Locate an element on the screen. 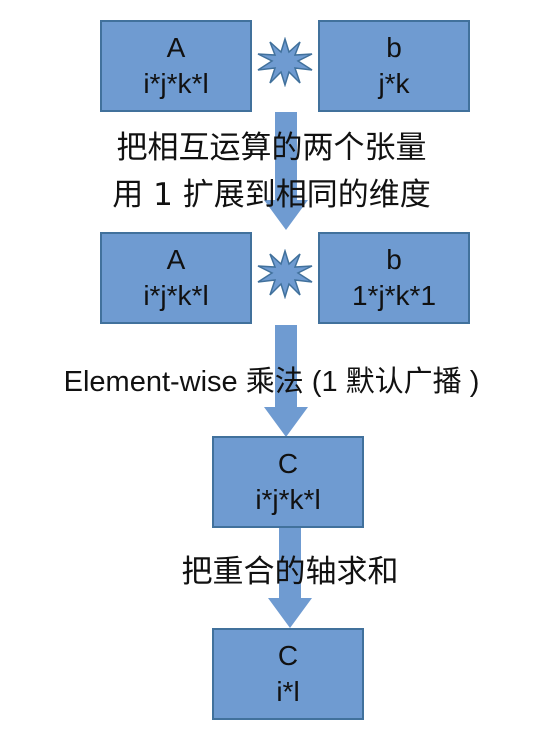  tensor-c-box: C i*j*k*l is located at coordinates (288, 482).